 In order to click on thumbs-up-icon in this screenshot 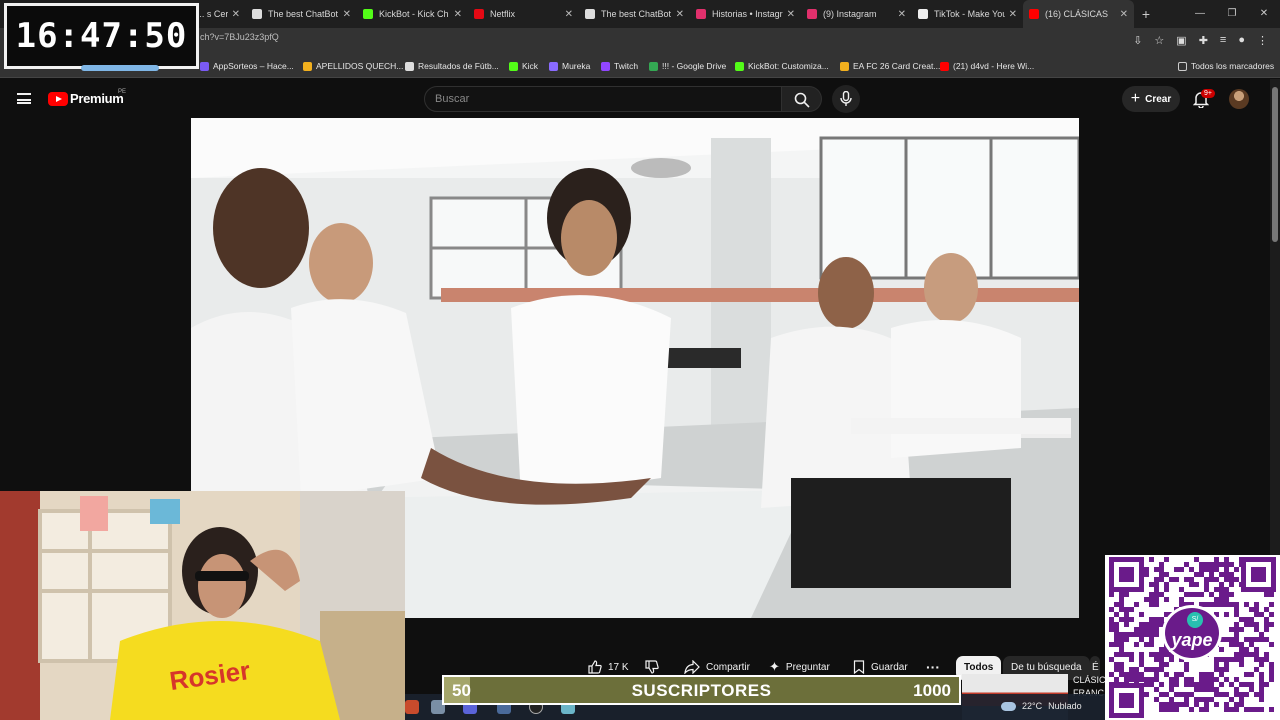, I will do `click(595, 667)`.